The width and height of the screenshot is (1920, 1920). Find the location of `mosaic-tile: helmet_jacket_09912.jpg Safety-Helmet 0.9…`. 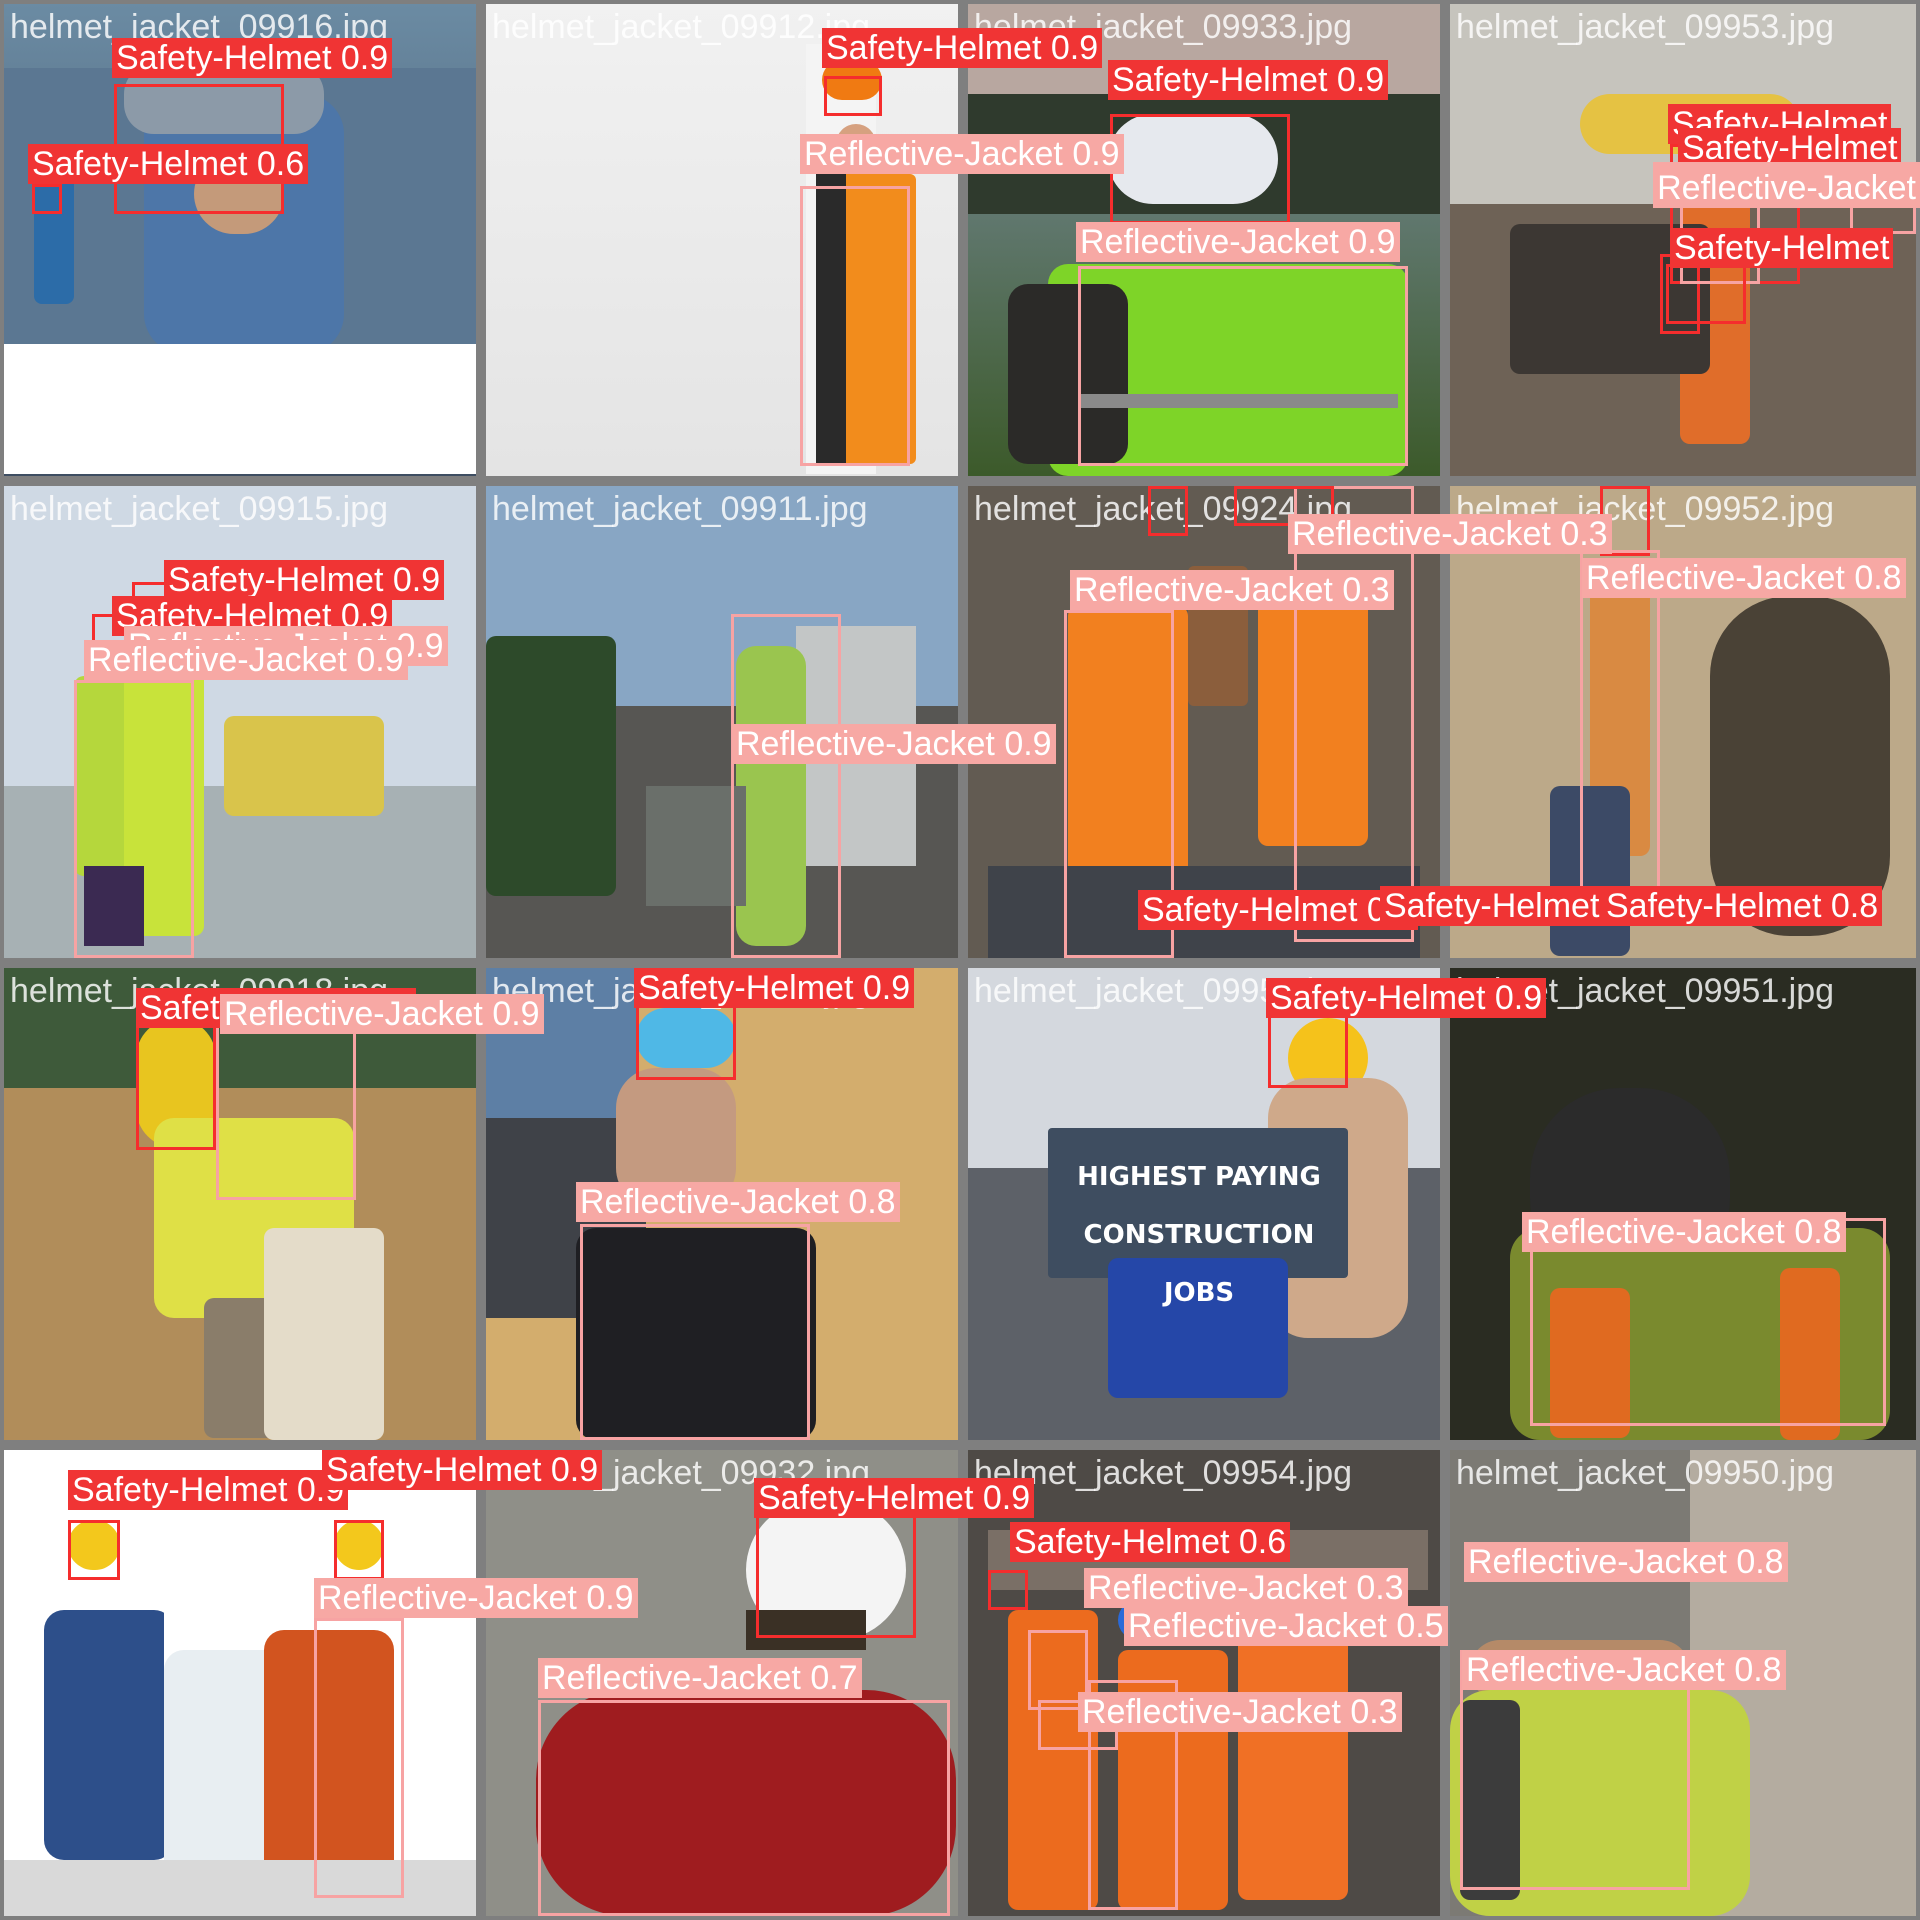

mosaic-tile: helmet_jacket_09912.jpg Safety-Helmet 0.9… is located at coordinates (805, 240).